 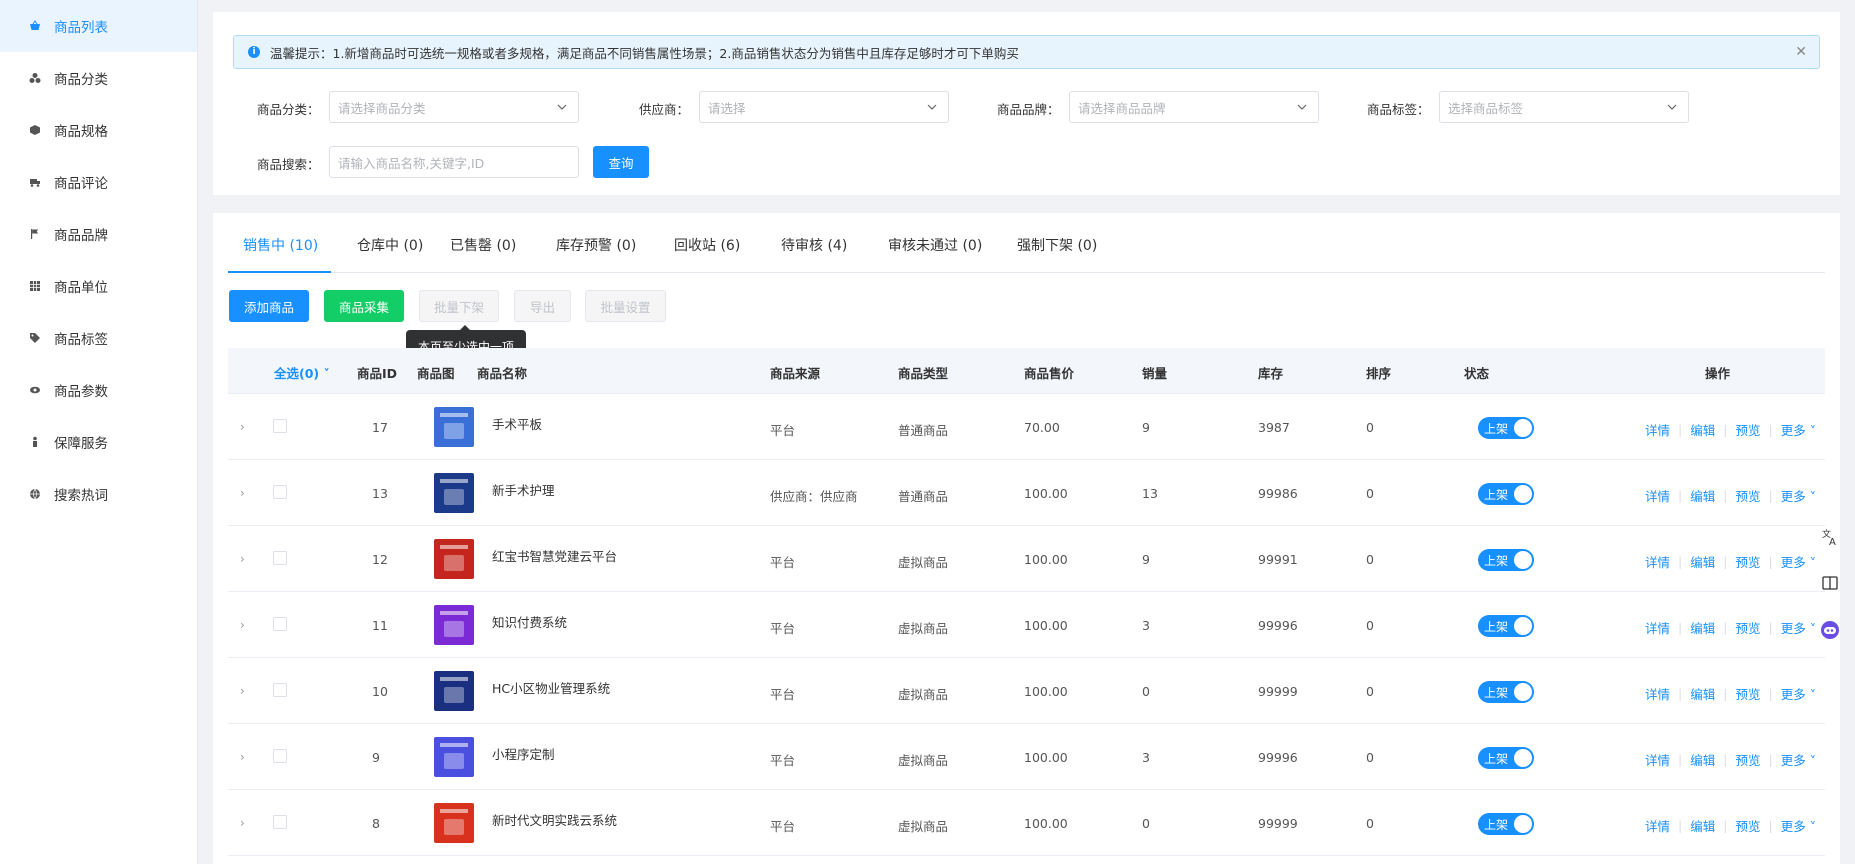 What do you see at coordinates (502, 373) in the screenshot?
I see `header-name: 商品名称` at bounding box center [502, 373].